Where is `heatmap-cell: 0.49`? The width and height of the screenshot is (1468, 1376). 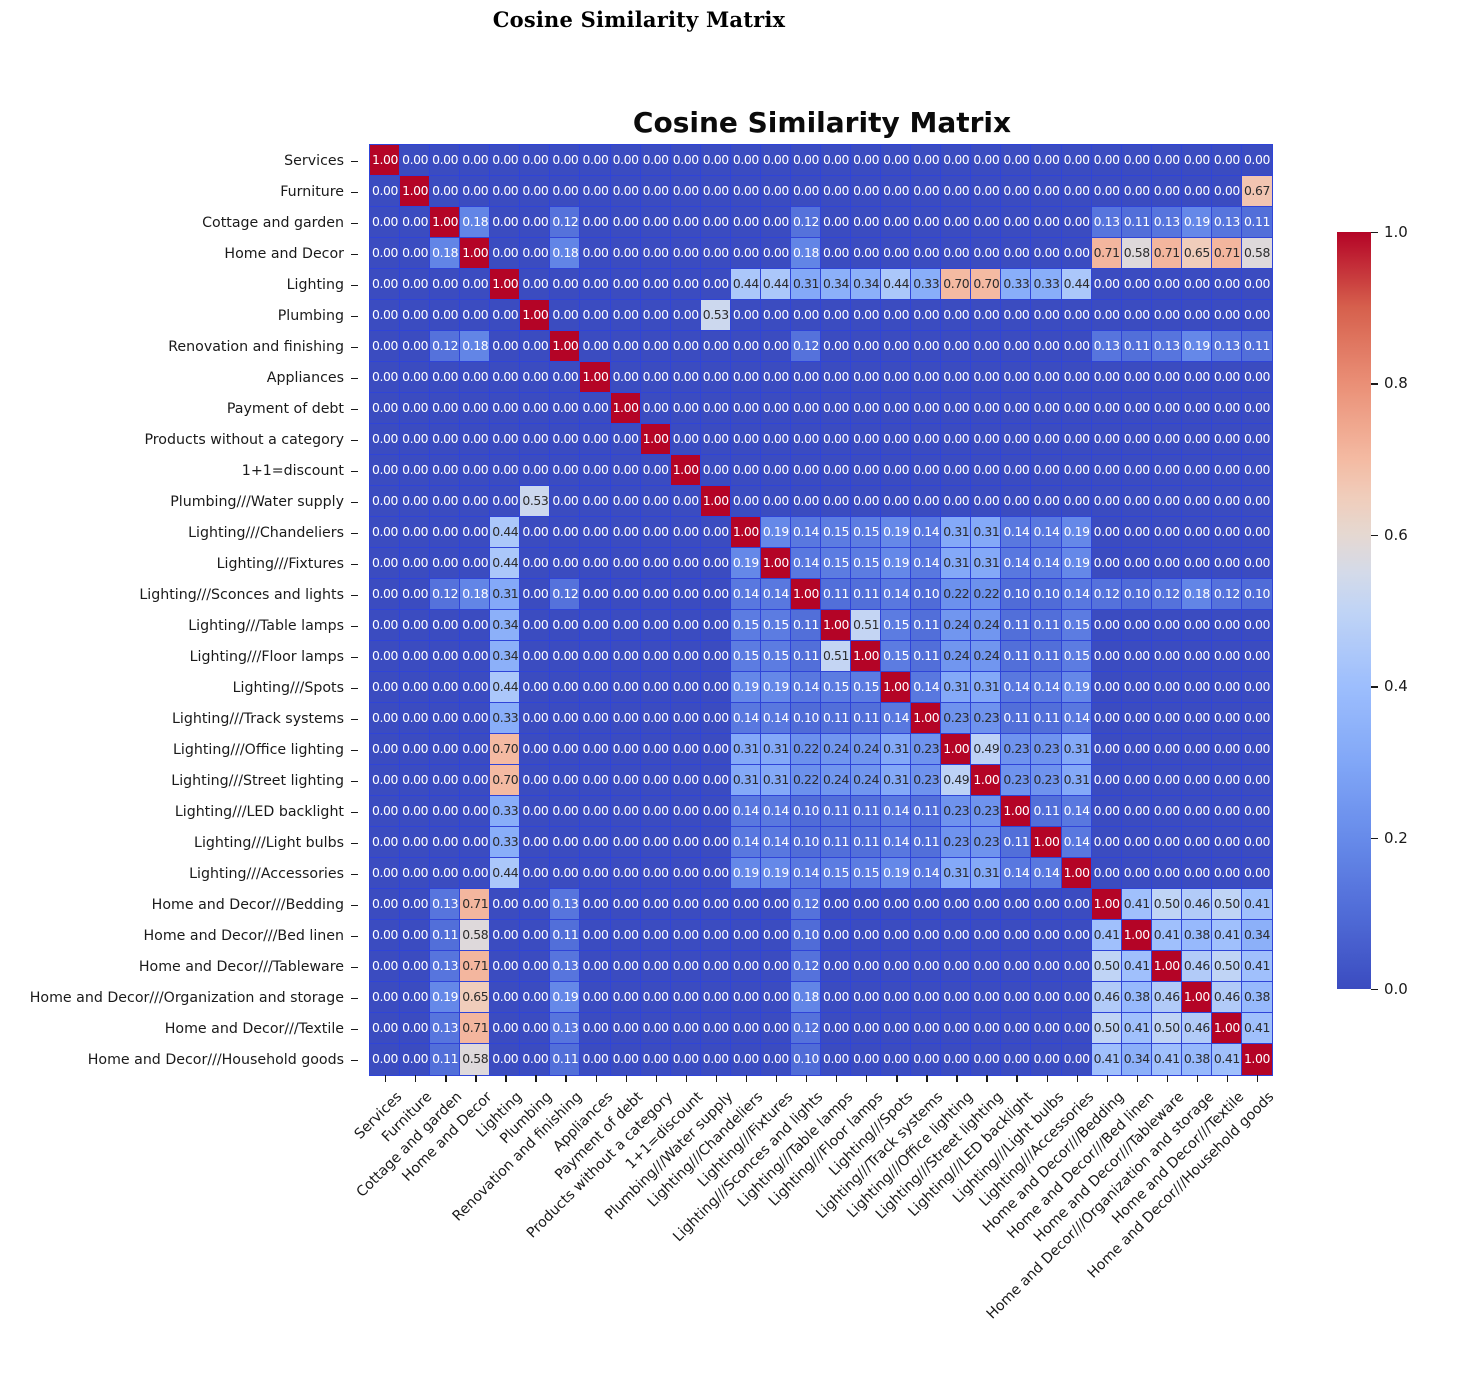
heatmap-cell: 0.49 is located at coordinates (956, 780).